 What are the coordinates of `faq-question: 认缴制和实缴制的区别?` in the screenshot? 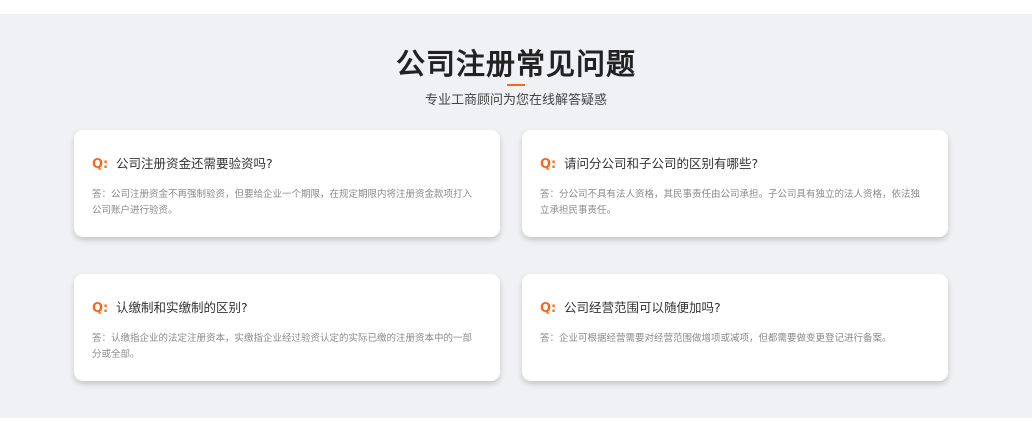 It's located at (182, 307).